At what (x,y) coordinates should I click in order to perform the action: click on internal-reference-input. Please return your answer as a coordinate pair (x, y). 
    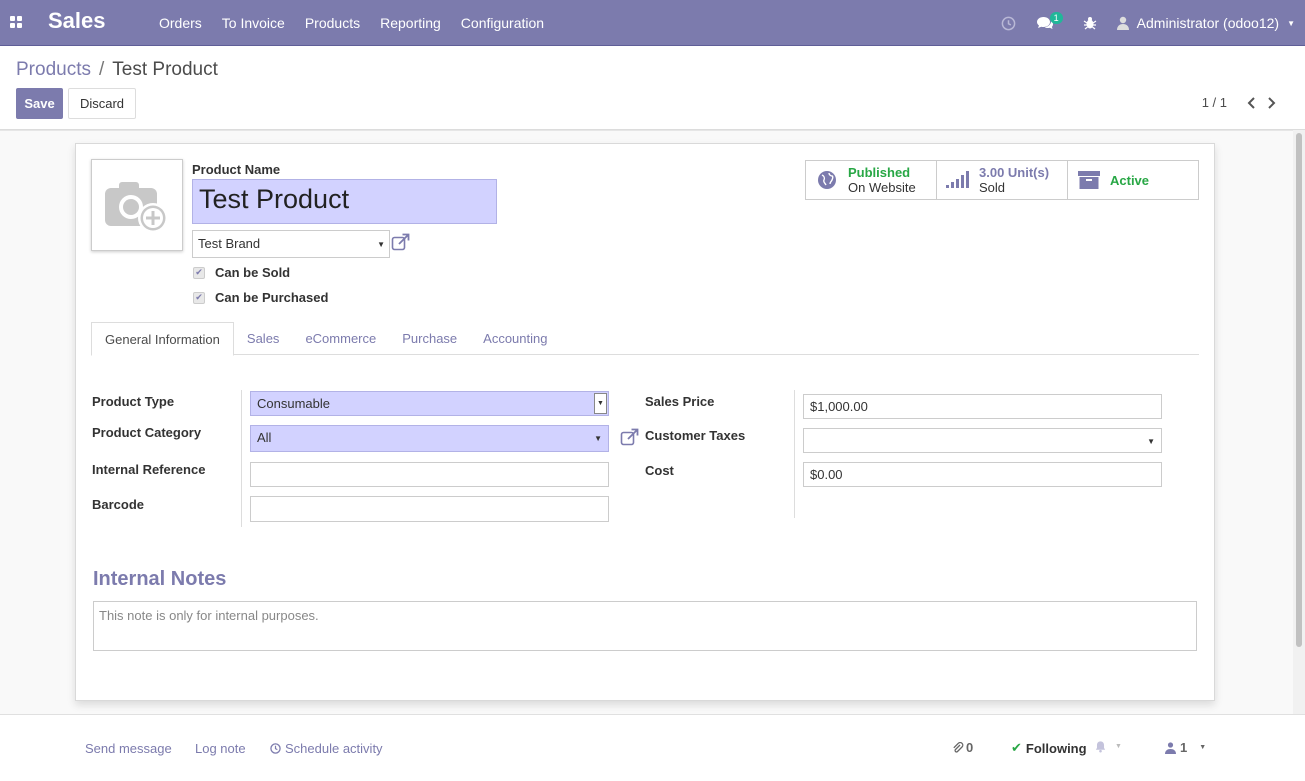
    Looking at the image, I should click on (429, 474).